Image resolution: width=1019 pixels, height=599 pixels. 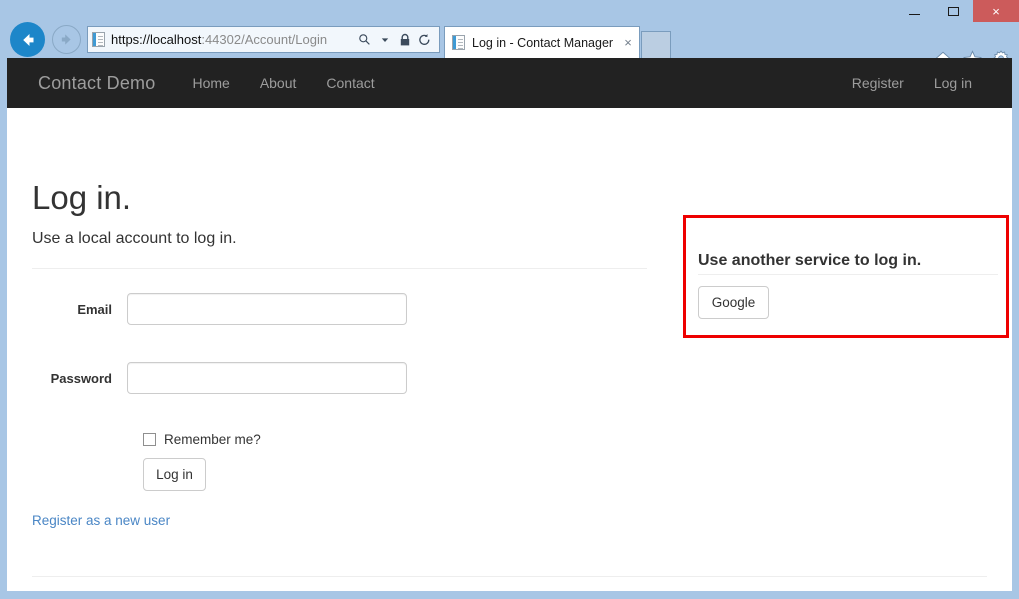 What do you see at coordinates (82, 197) in the screenshot?
I see `page-title: Log in.` at bounding box center [82, 197].